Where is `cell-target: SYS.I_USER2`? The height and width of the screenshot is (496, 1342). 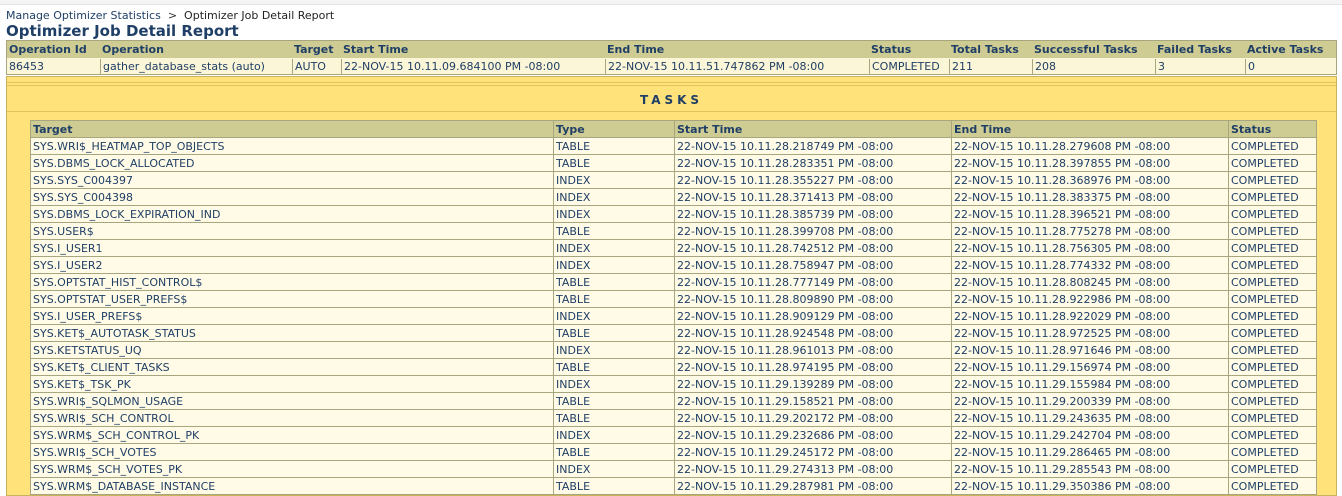
cell-target: SYS.I_USER2 is located at coordinates (292, 265).